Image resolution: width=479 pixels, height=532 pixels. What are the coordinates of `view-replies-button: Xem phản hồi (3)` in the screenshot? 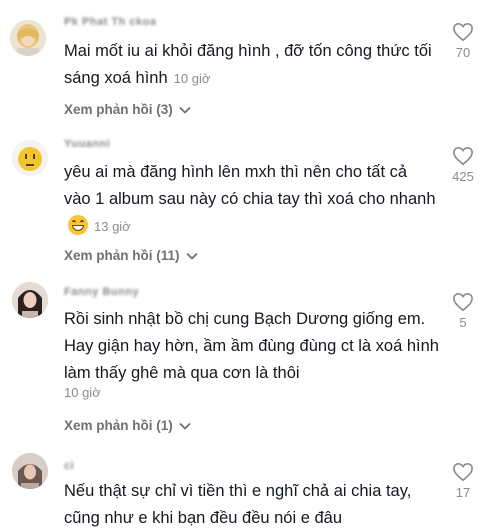 It's located at (127, 109).